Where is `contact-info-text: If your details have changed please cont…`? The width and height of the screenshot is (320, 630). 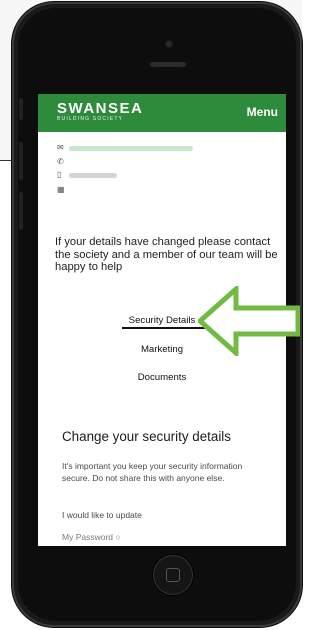
contact-info-text: If your details have changed please cont… is located at coordinates (166, 254).